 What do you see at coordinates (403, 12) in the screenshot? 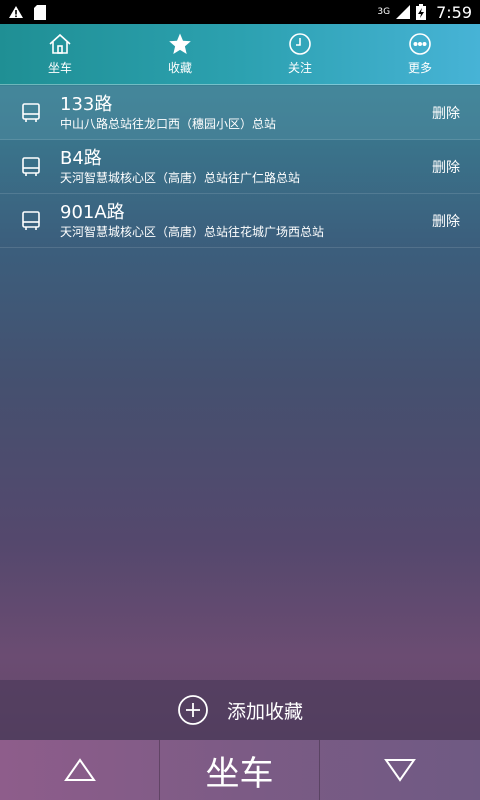
I see `signal-icon` at bounding box center [403, 12].